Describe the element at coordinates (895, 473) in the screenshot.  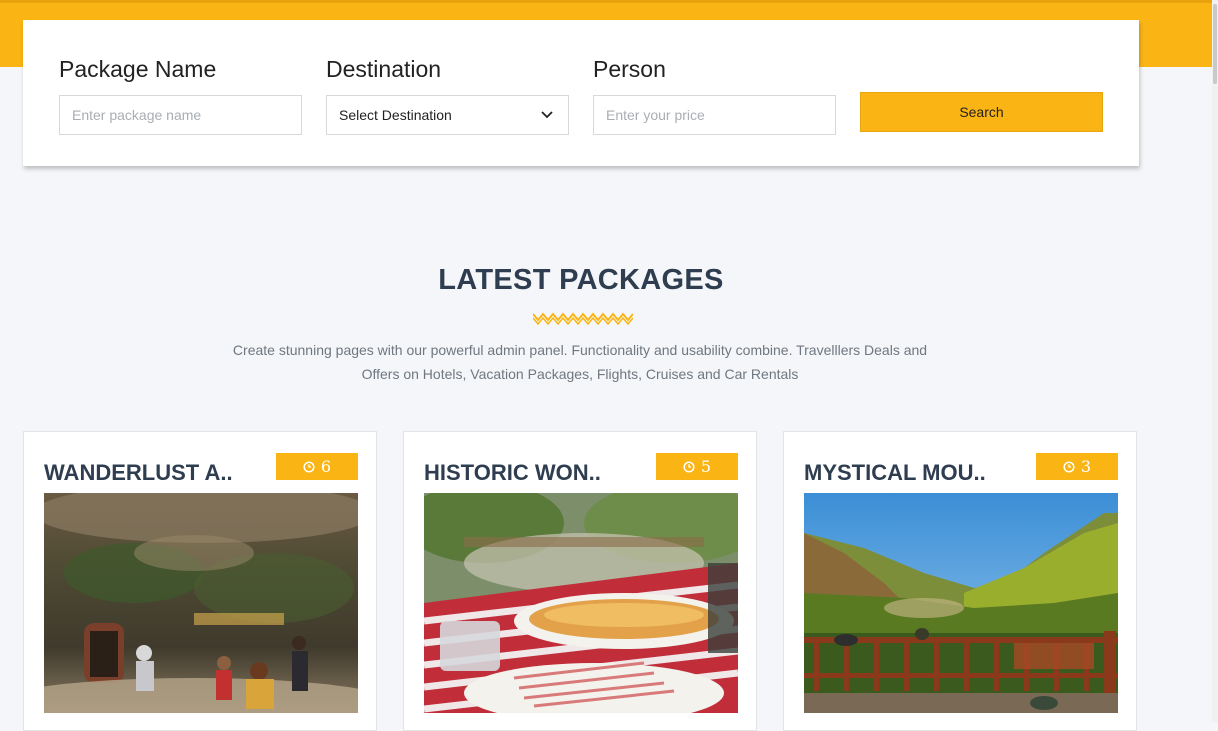
I see `package-title: MYSTICAL MOU..` at that location.